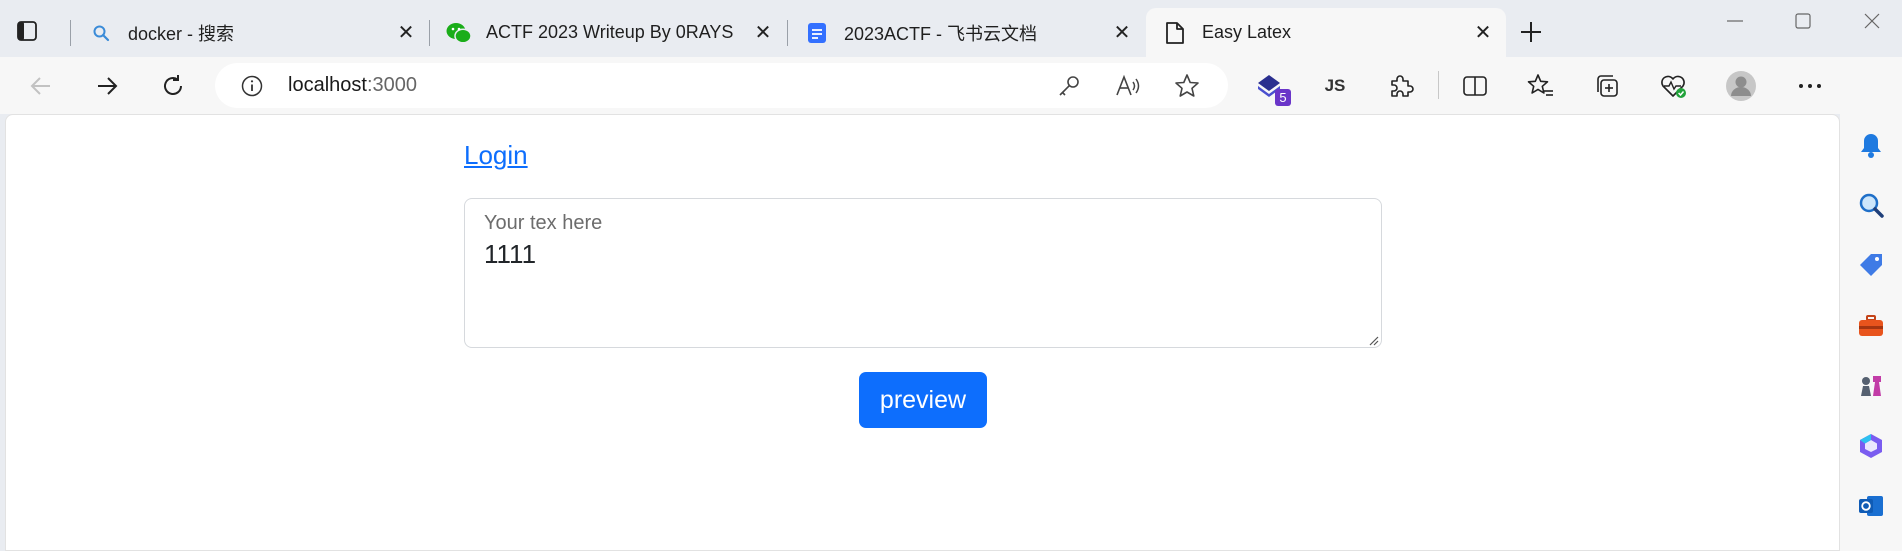 The image size is (1902, 551). What do you see at coordinates (391, 85) in the screenshot?
I see `url-port: :3000` at bounding box center [391, 85].